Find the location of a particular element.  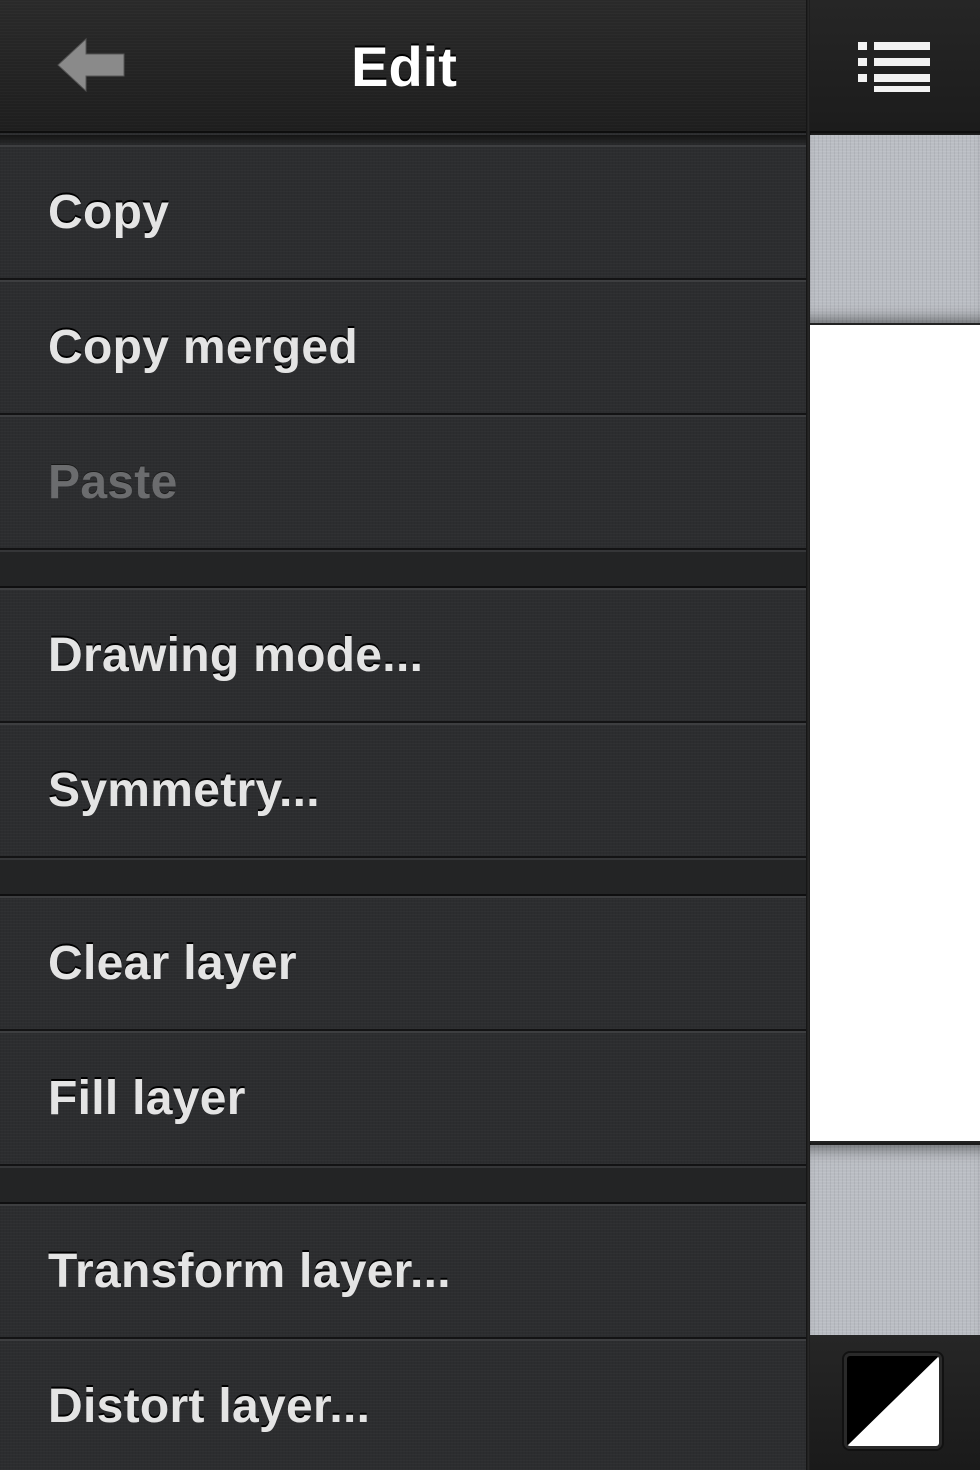

menu-item-clear-layer: Clear layer is located at coordinates (404, 963).